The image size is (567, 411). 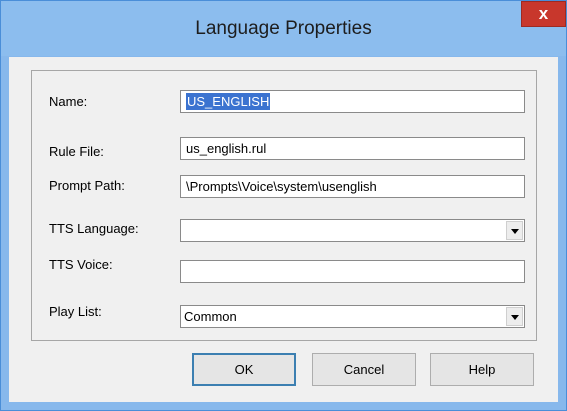 I want to click on play-list-dropdown-arrow-icon, so click(x=514, y=316).